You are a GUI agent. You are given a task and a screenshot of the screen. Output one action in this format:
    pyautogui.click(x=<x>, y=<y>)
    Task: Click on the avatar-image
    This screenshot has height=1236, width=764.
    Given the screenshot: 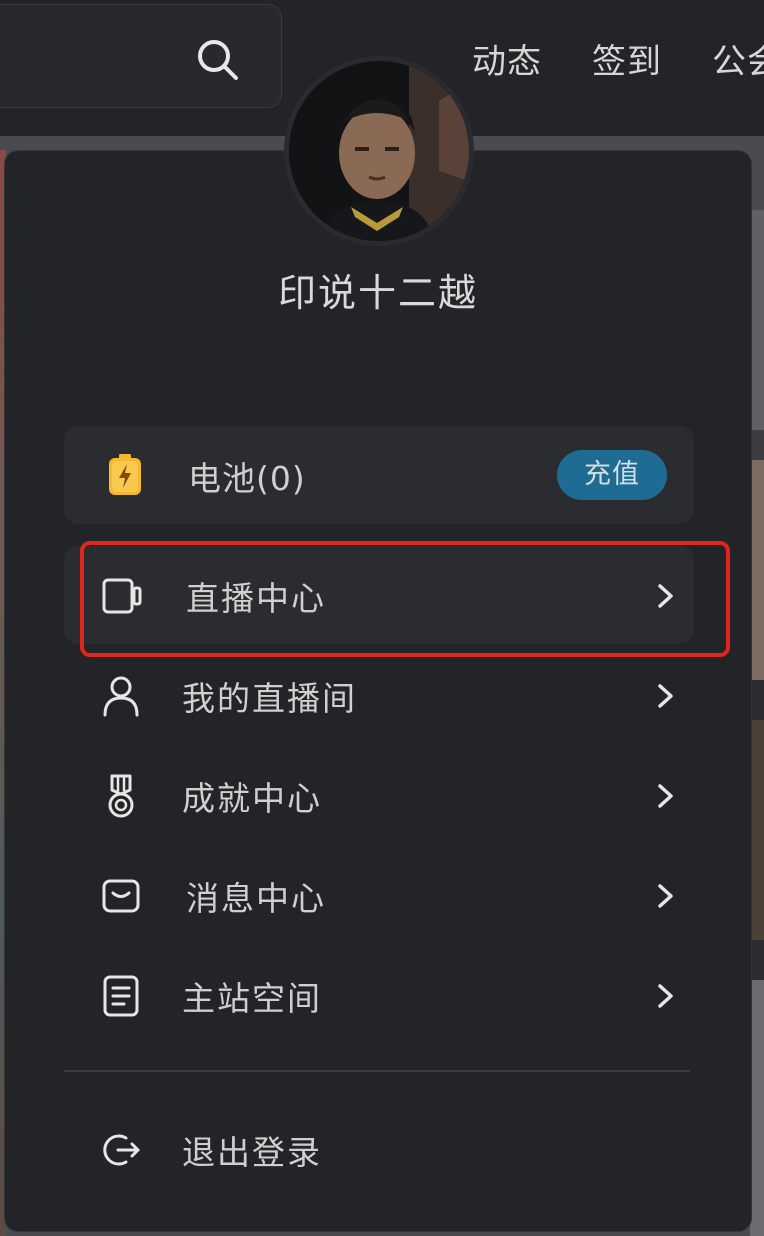 What is the action you would take?
    pyautogui.click(x=379, y=151)
    